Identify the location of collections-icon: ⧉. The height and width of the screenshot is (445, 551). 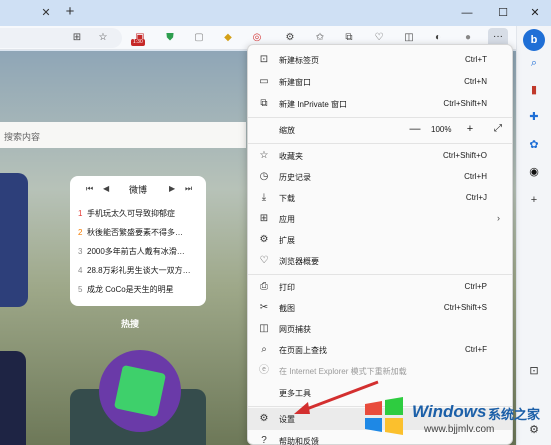
(349, 38).